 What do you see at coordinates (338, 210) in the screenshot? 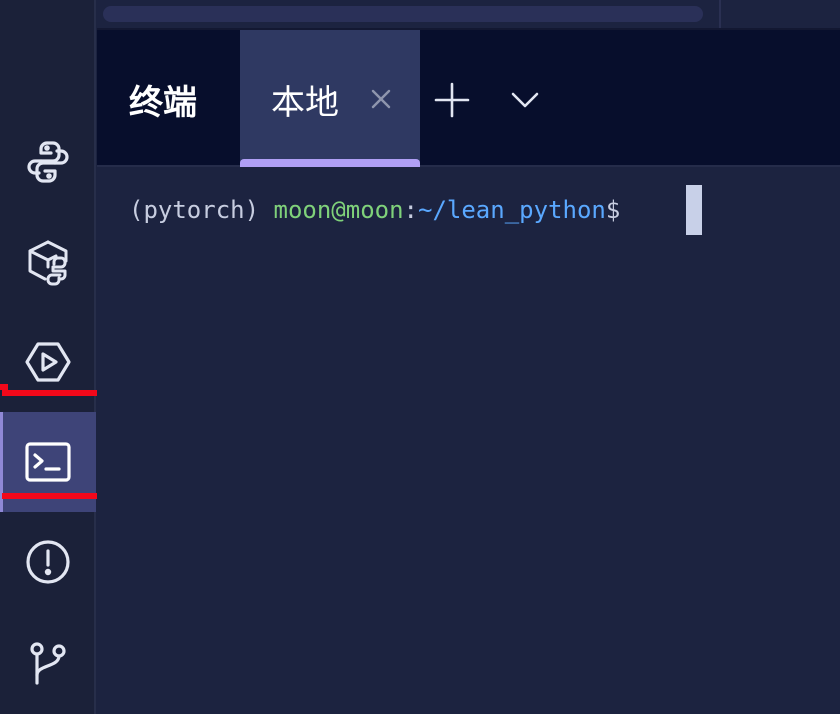
I see `user-host: moon@moon` at bounding box center [338, 210].